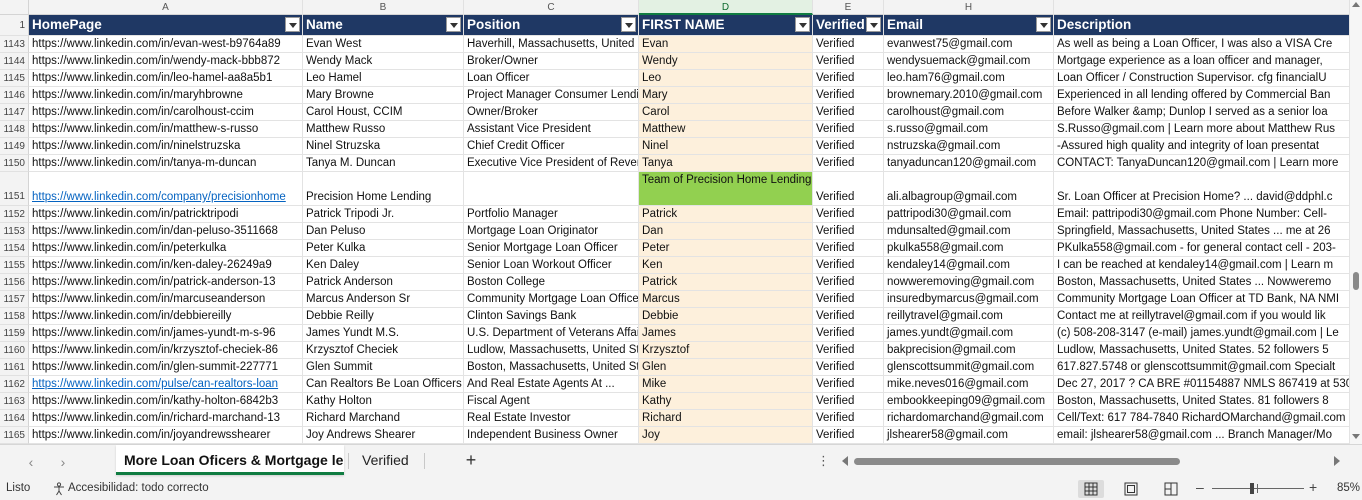 This screenshot has width=1362, height=500. What do you see at coordinates (1202, 7) in the screenshot?
I see `column-letter-description` at bounding box center [1202, 7].